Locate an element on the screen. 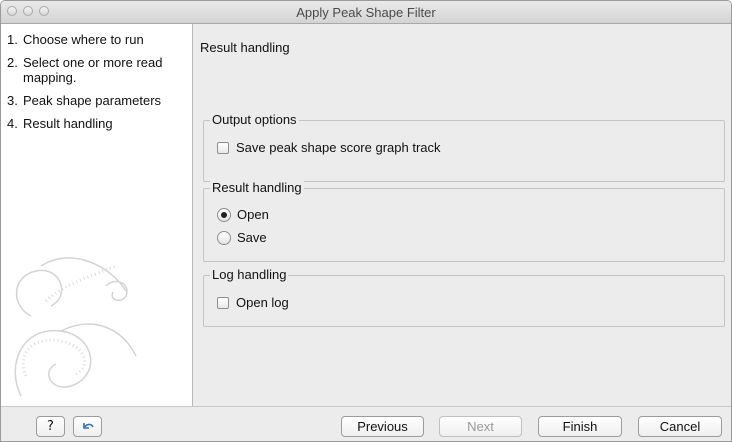  open-option: Open is located at coordinates (243, 214).